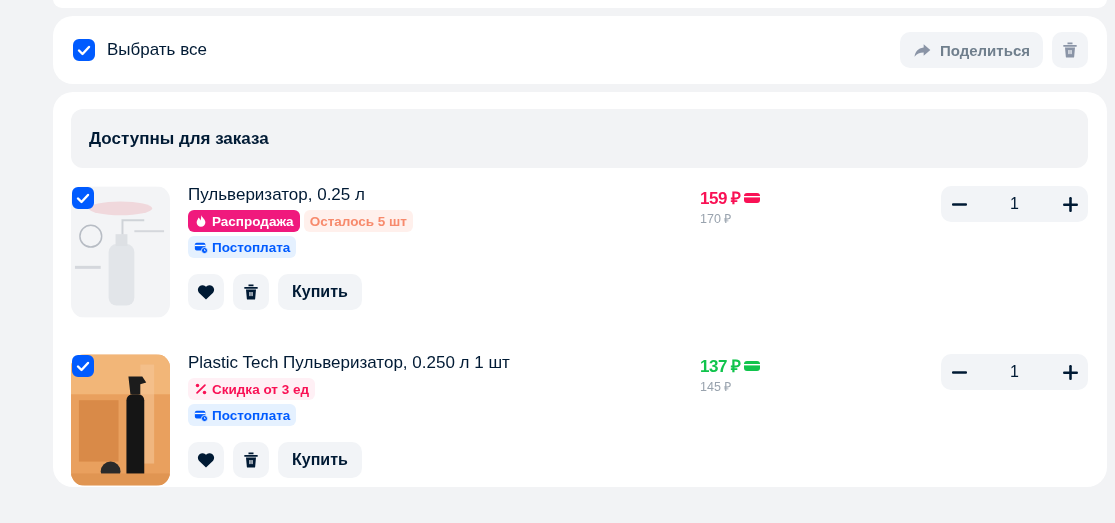 The image size is (1115, 523). I want to click on product-title: Пульверизатор, 0.25 л, so click(438, 195).